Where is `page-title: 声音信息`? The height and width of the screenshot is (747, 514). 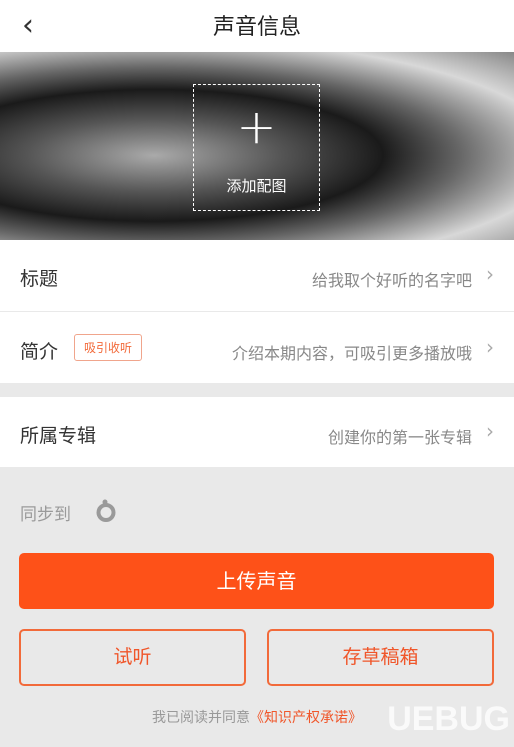 page-title: 声音信息 is located at coordinates (256, 27).